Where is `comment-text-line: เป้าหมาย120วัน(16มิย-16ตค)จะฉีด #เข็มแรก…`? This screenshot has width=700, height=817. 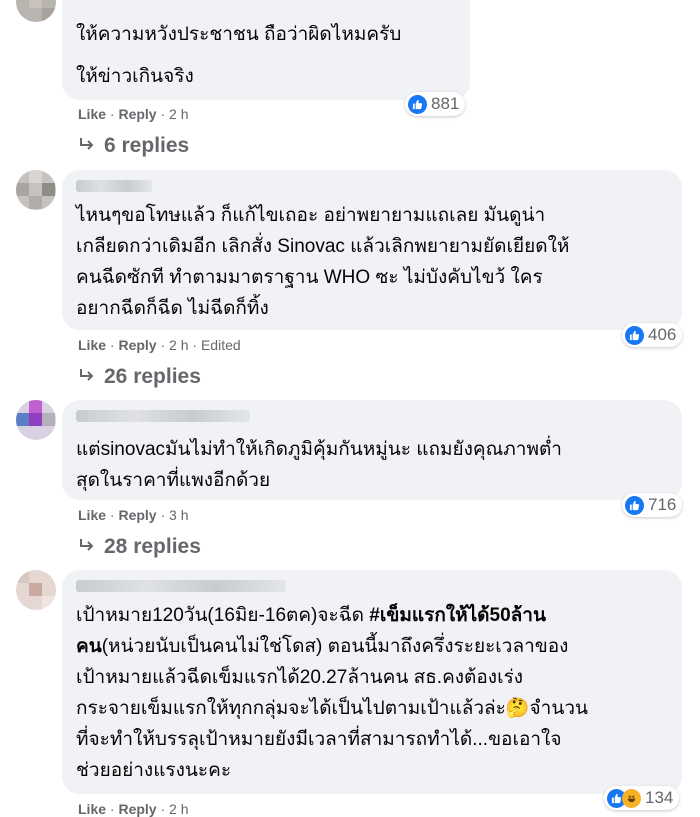
comment-text-line: เป้าหมาย120วัน(16มิย-16ตค)จะฉีด #เข็มแรก… is located at coordinates (311, 615).